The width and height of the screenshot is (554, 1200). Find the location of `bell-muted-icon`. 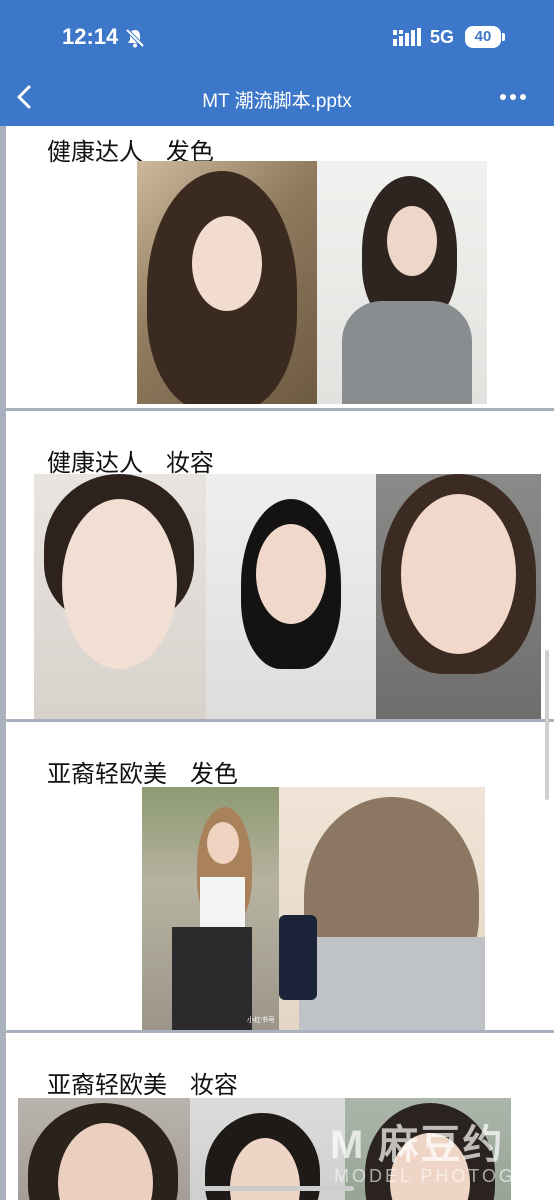

bell-muted-icon is located at coordinates (135, 38).